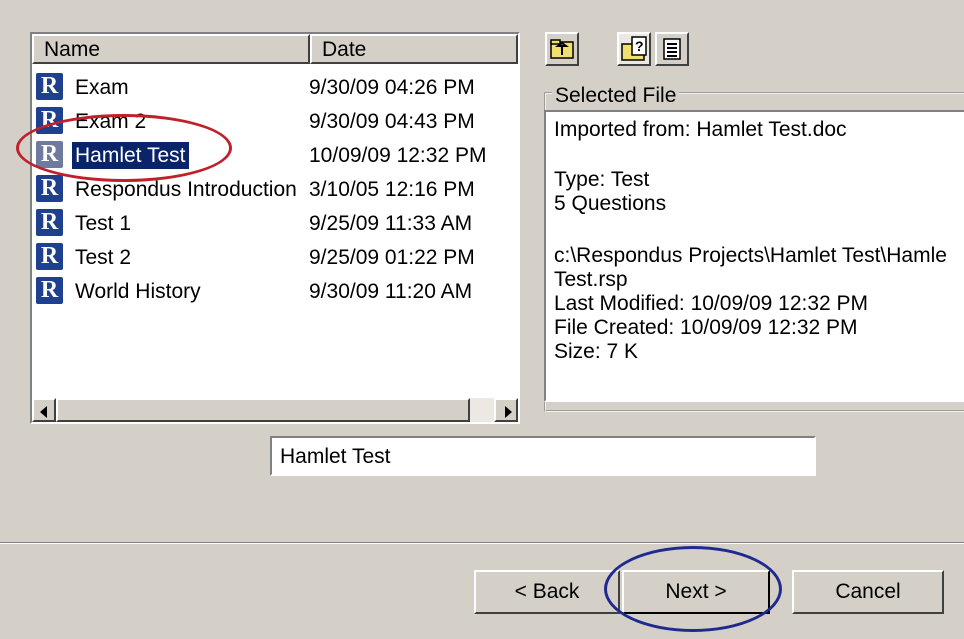 The image size is (964, 639). I want to click on file-date: 9/25/09 11:33 AM, so click(391, 223).